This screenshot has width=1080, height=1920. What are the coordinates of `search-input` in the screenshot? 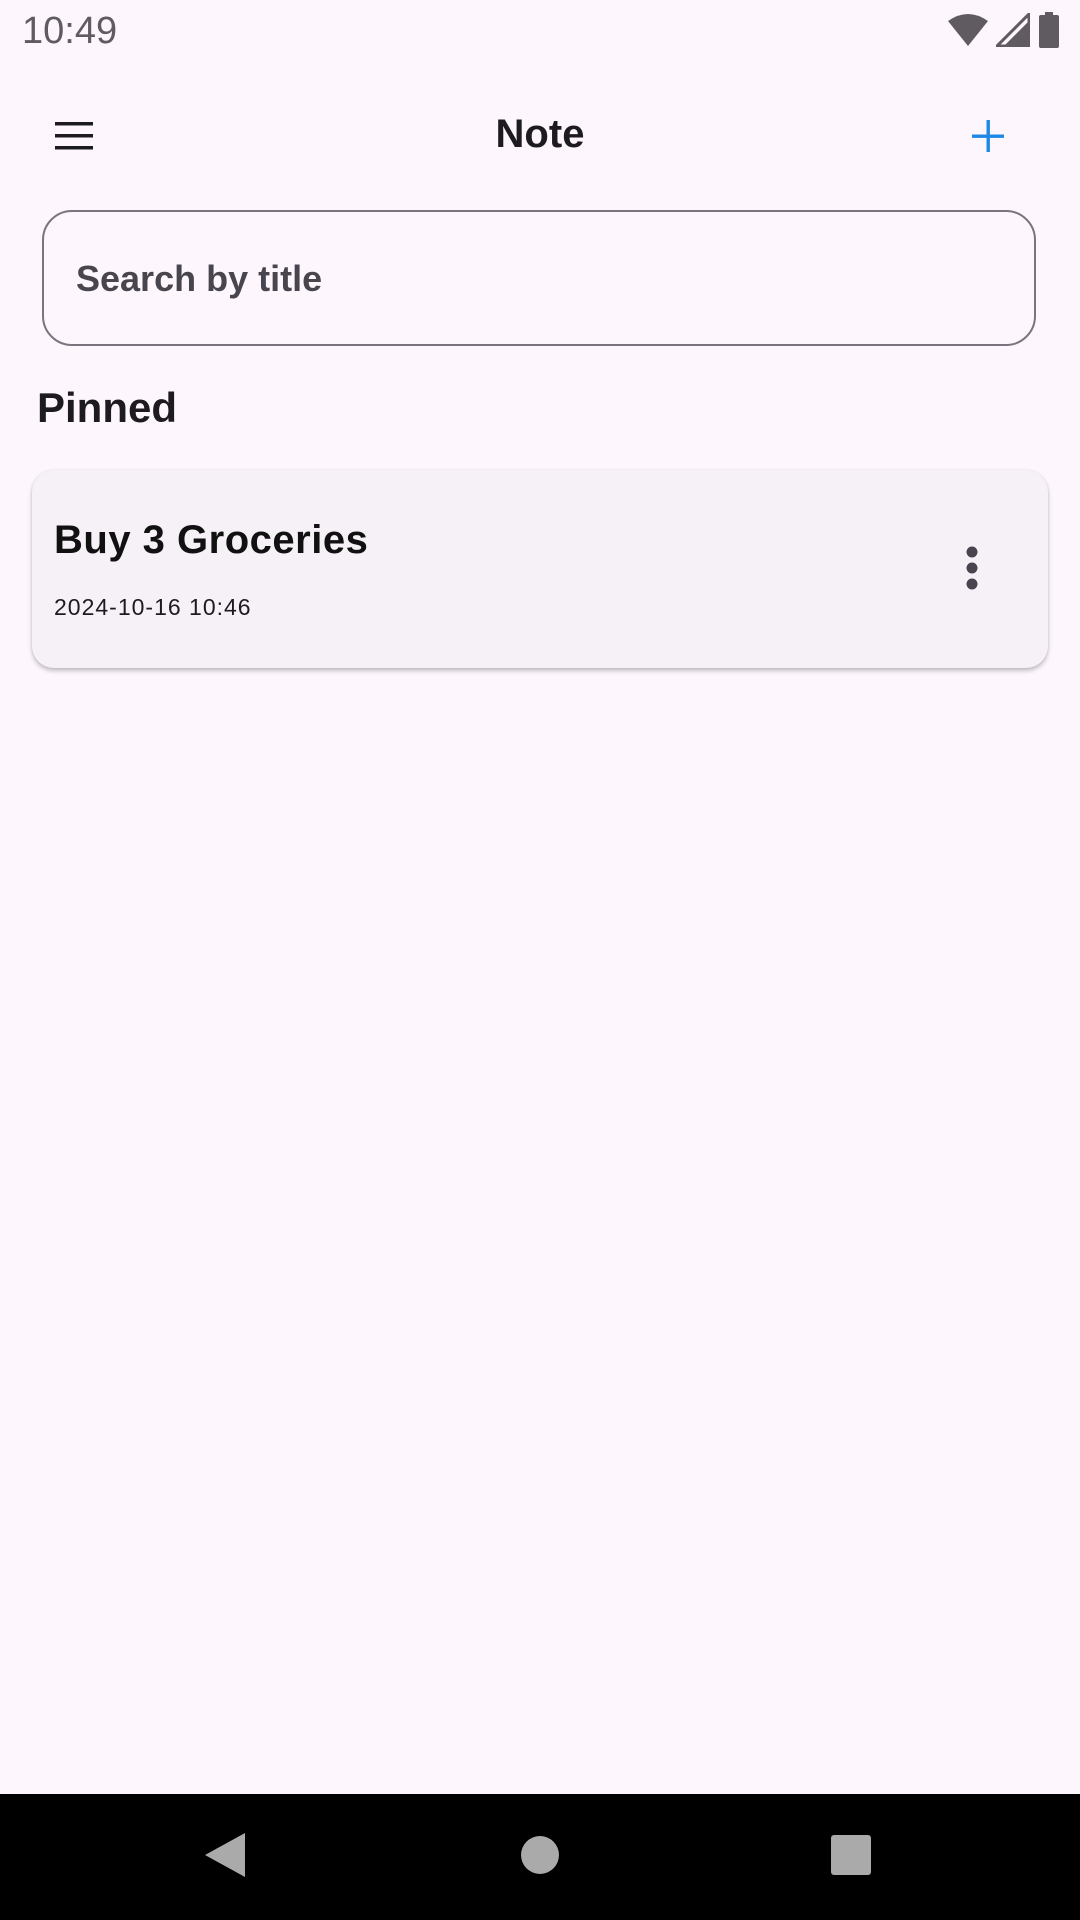 It's located at (536, 279).